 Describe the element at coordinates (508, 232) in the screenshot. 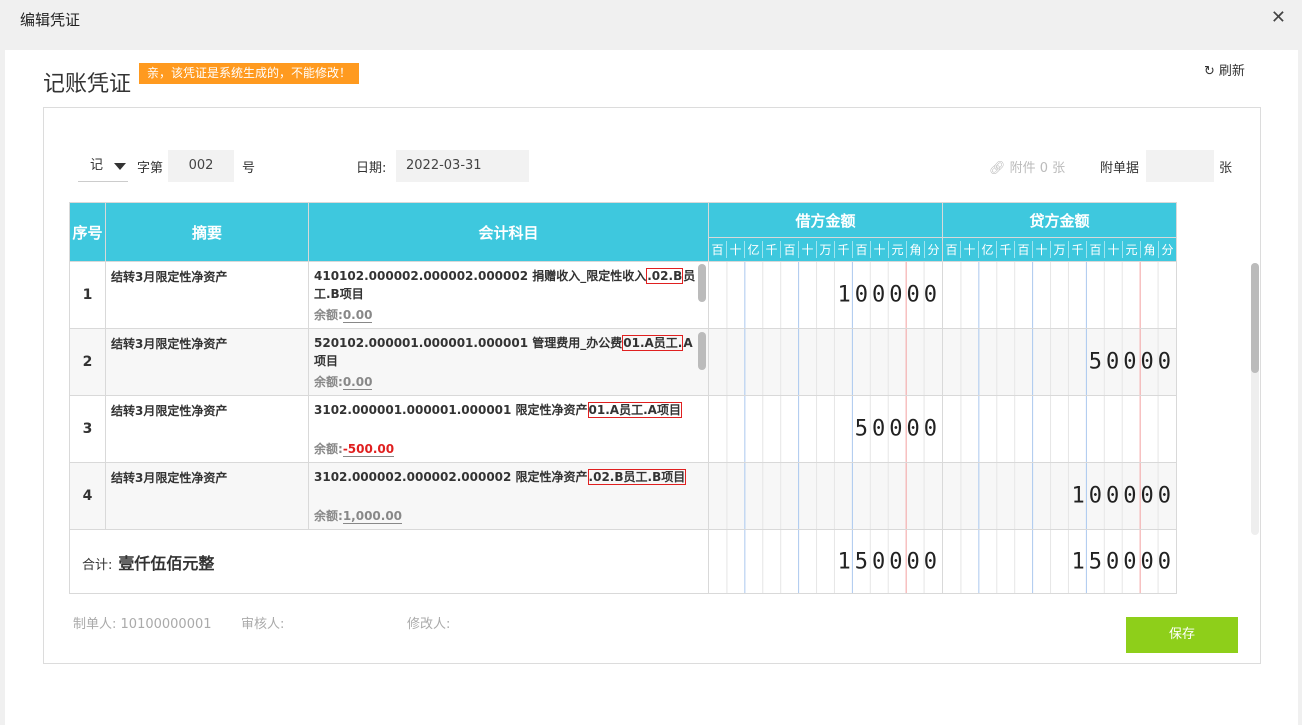

I see `col-account-header: 会计科目` at that location.